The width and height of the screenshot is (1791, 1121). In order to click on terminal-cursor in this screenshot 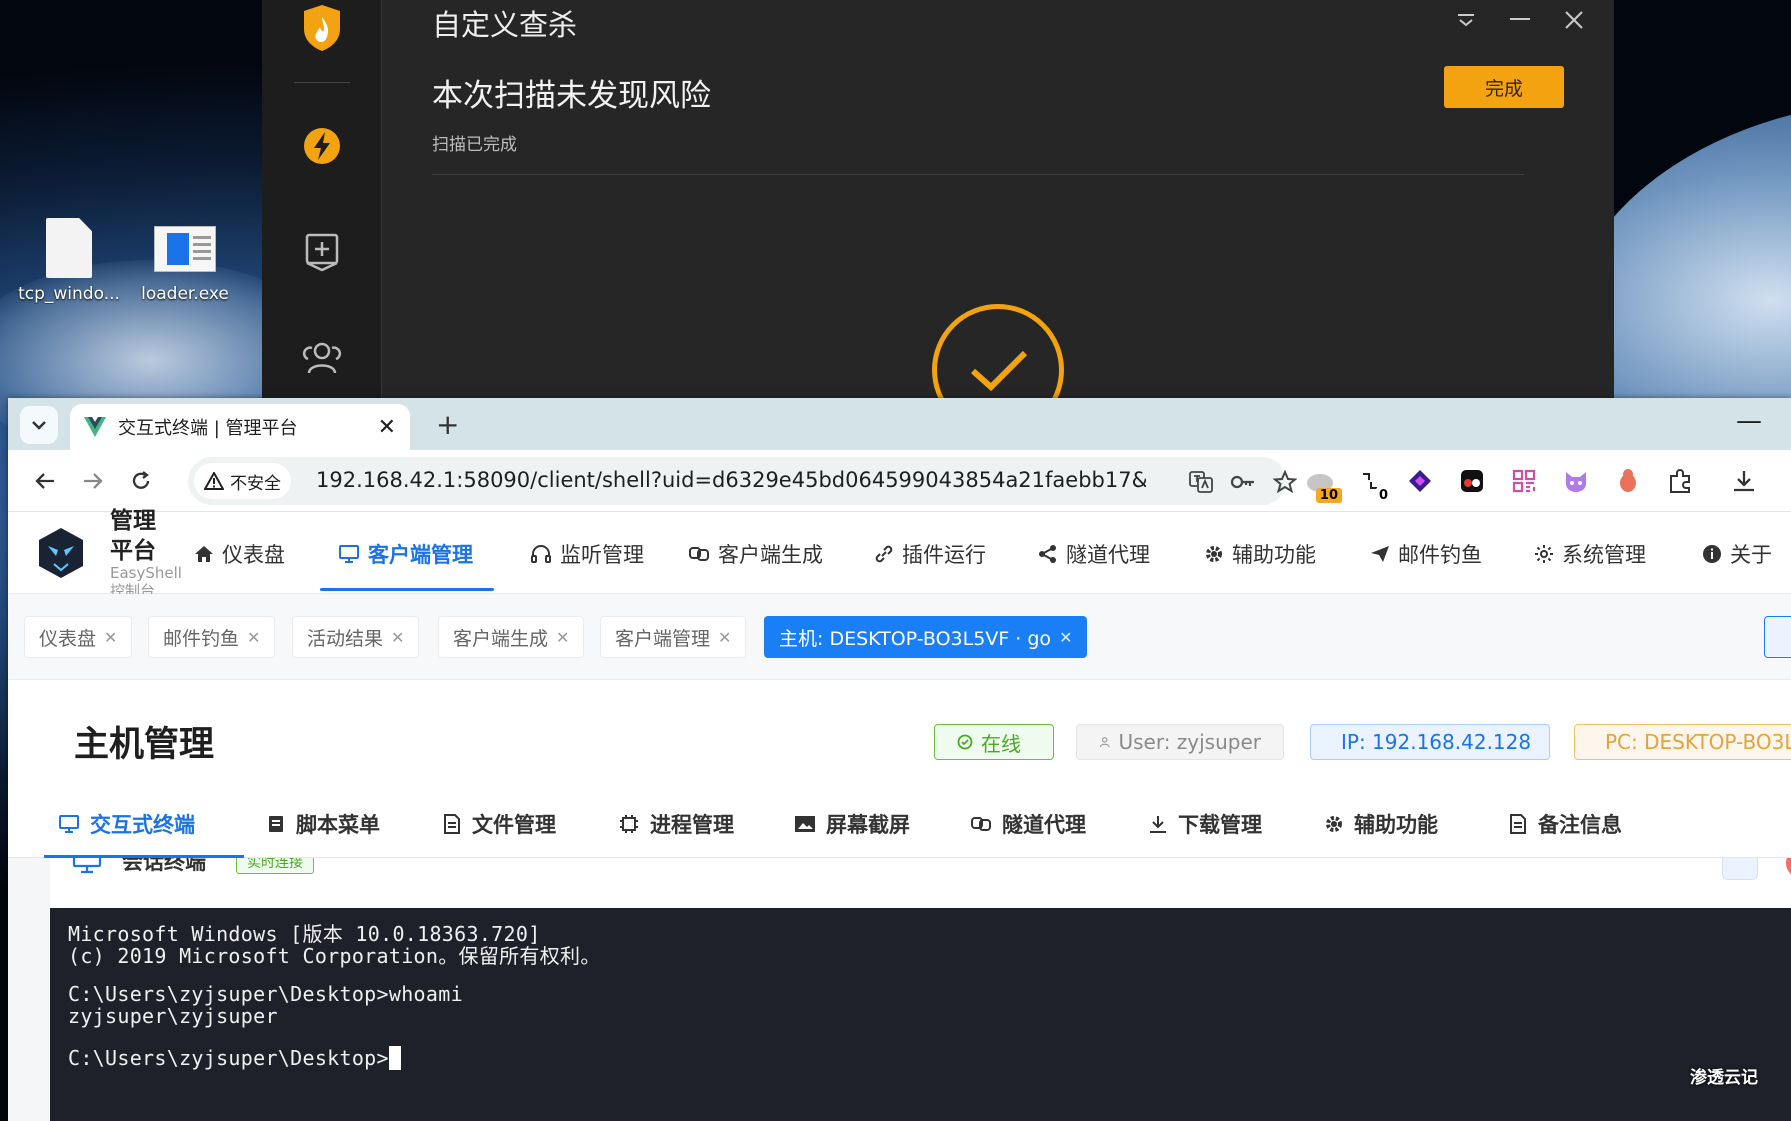, I will do `click(394, 1058)`.